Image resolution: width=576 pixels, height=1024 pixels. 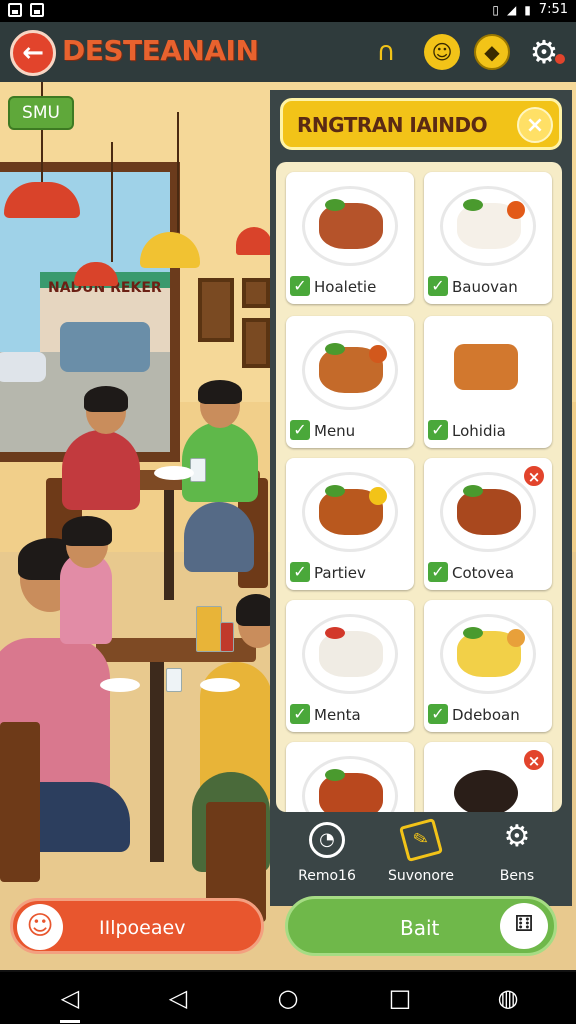 I want to click on chef-icon: ☺, so click(x=40, y=927).